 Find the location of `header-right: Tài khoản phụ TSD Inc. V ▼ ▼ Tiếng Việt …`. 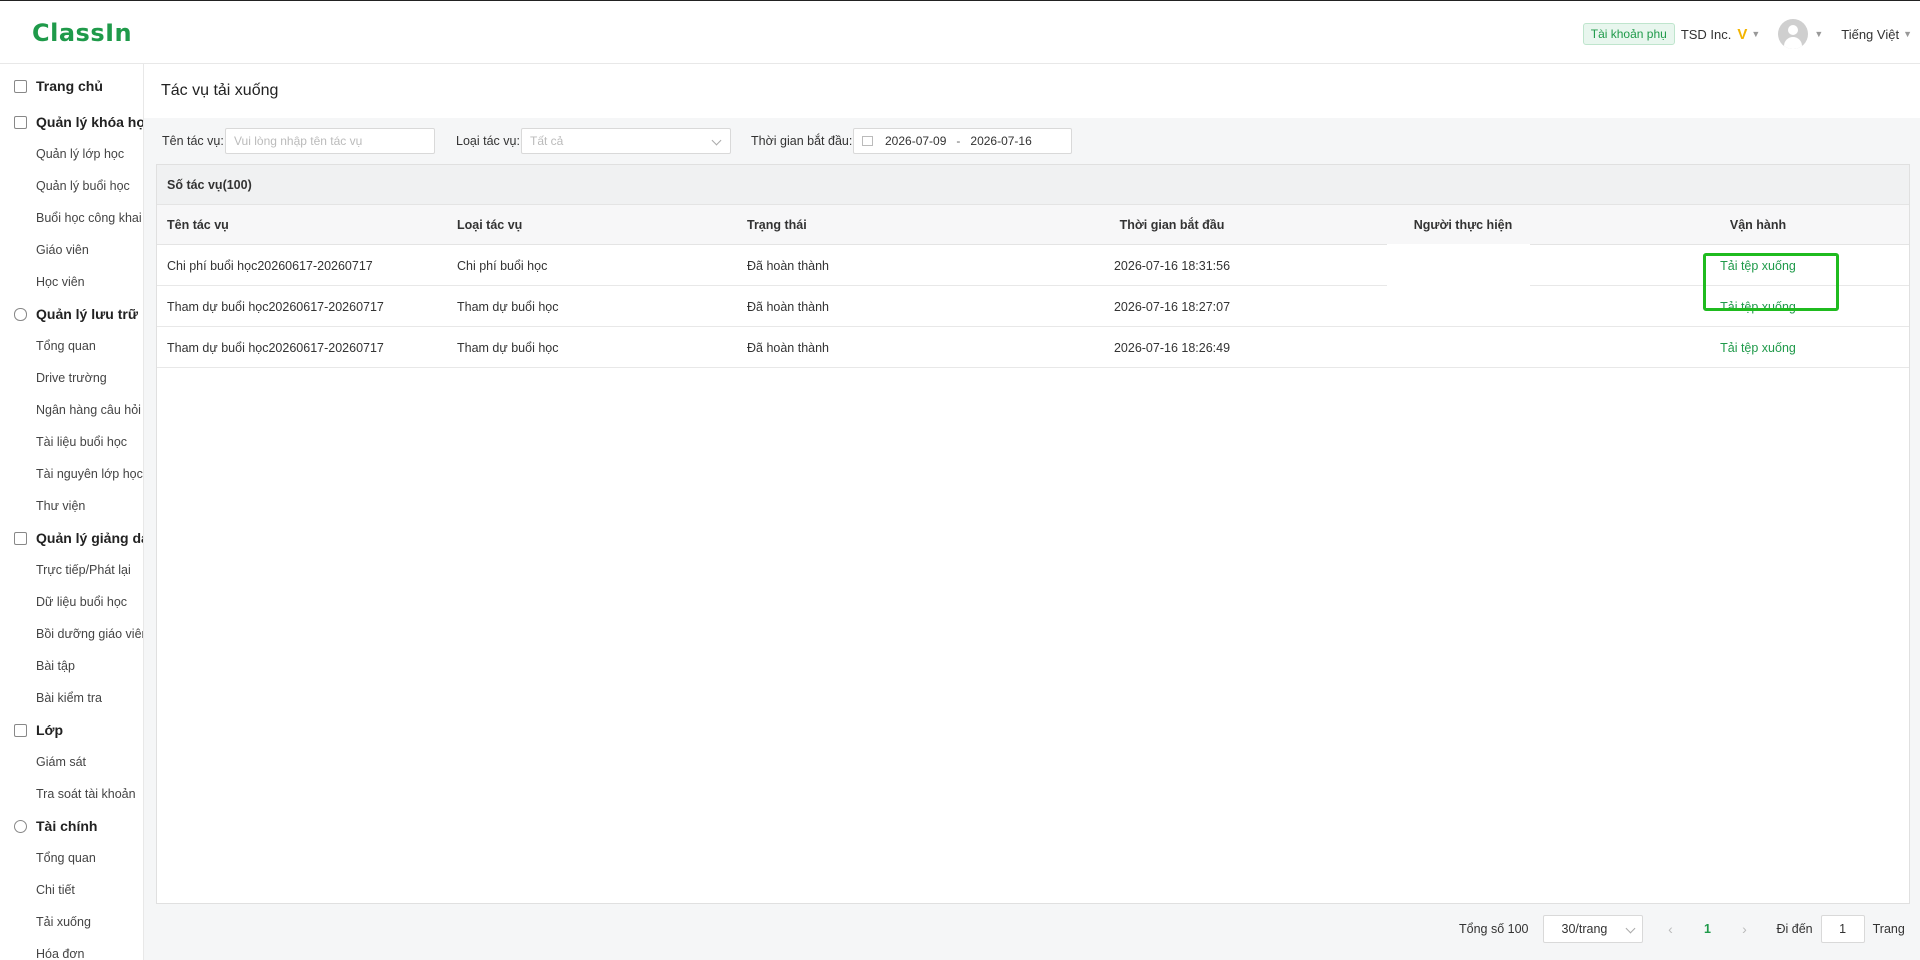

header-right: Tài khoản phụ TSD Inc. V ▼ ▼ Tiếng Việt … is located at coordinates (1747, 34).